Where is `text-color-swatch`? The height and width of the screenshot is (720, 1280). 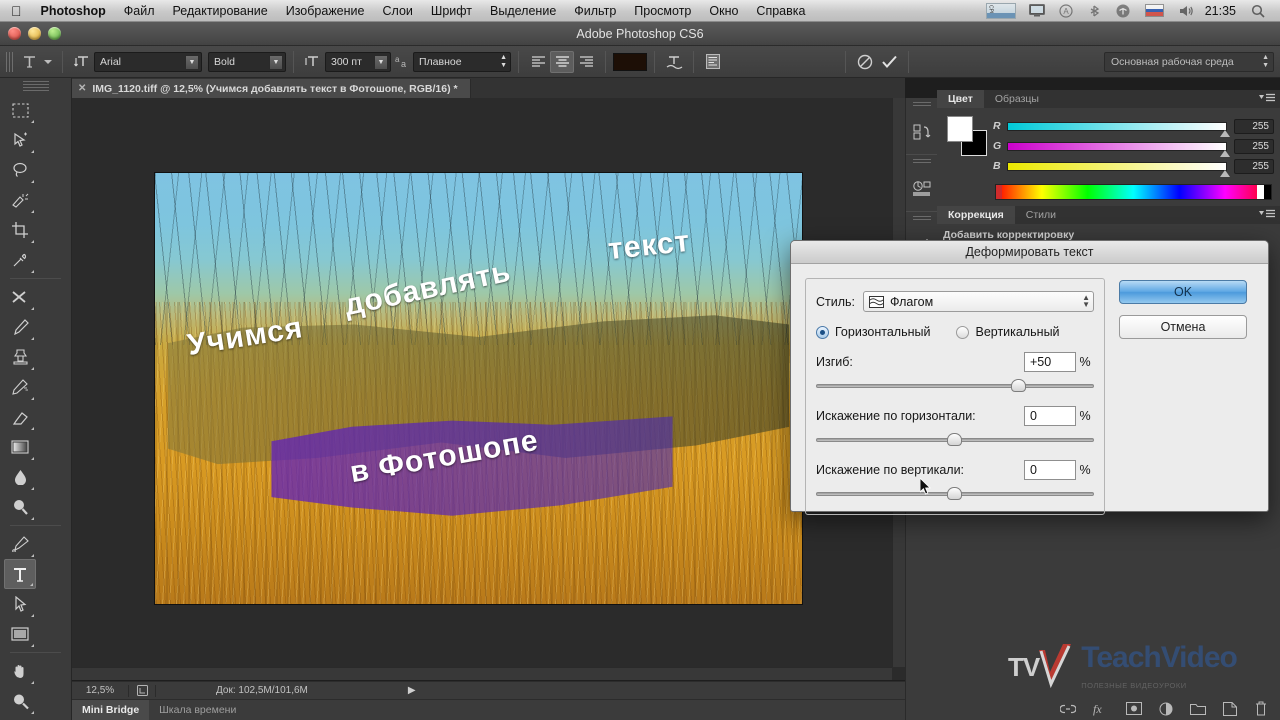 text-color-swatch is located at coordinates (630, 61).